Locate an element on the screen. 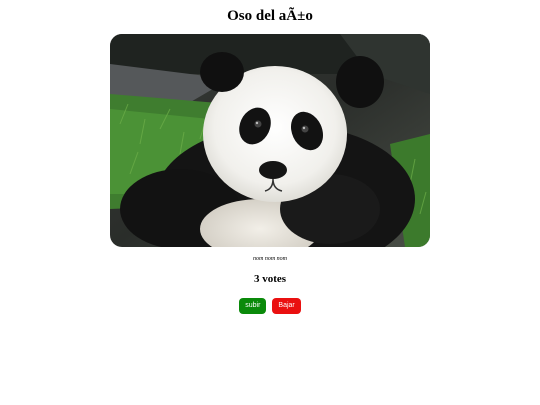 The image size is (540, 405). downvote-button: Bajar is located at coordinates (286, 306).